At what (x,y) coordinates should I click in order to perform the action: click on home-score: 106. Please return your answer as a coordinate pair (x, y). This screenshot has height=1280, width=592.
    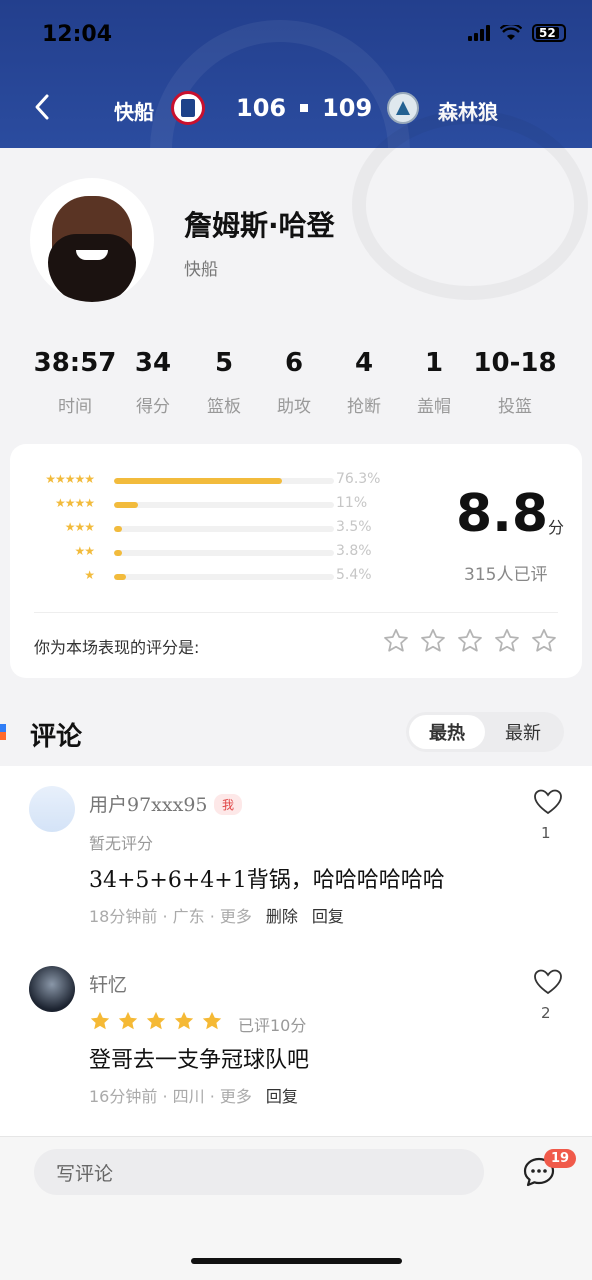
    Looking at the image, I should click on (261, 108).